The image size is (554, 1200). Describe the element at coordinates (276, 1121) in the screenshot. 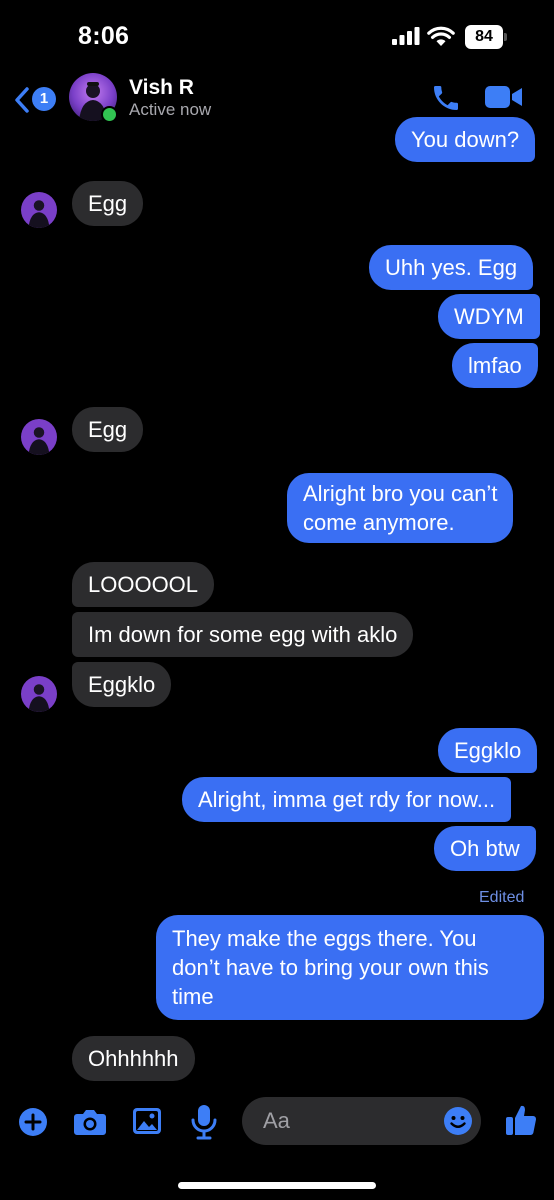

I see `message-input-placeholder: Aa` at that location.